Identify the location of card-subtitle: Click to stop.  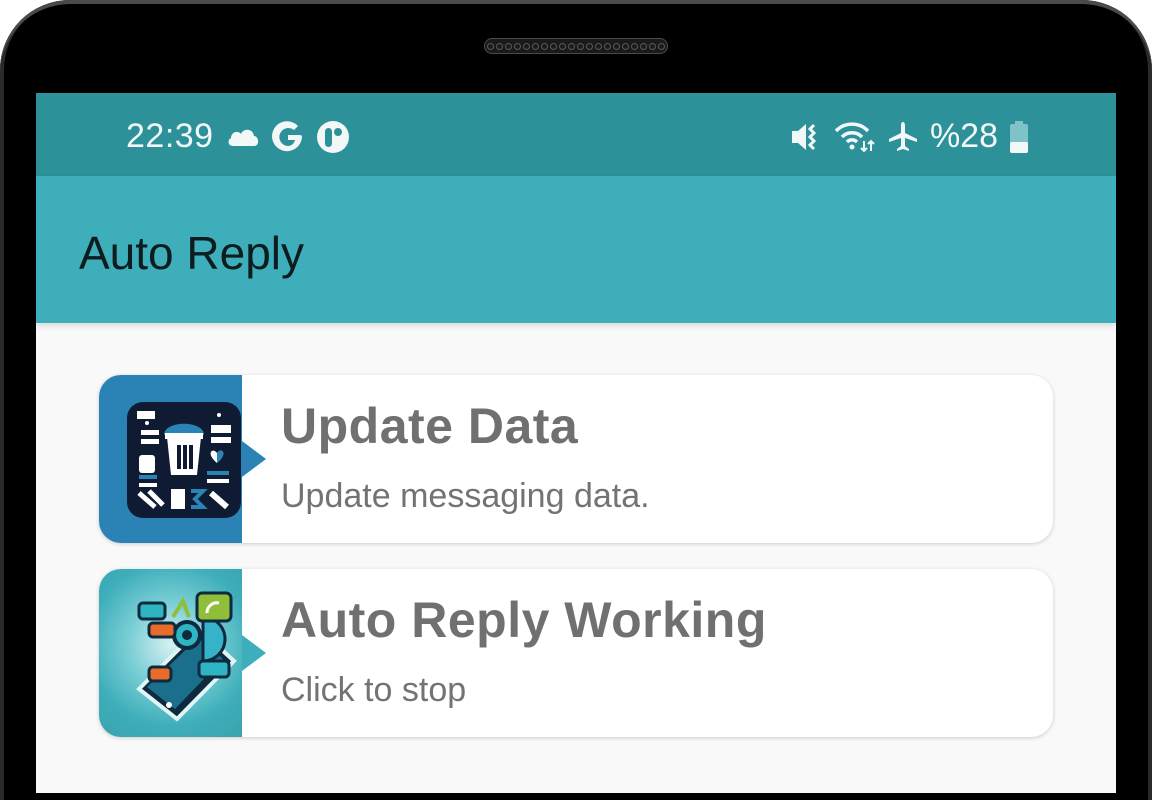
(374, 690).